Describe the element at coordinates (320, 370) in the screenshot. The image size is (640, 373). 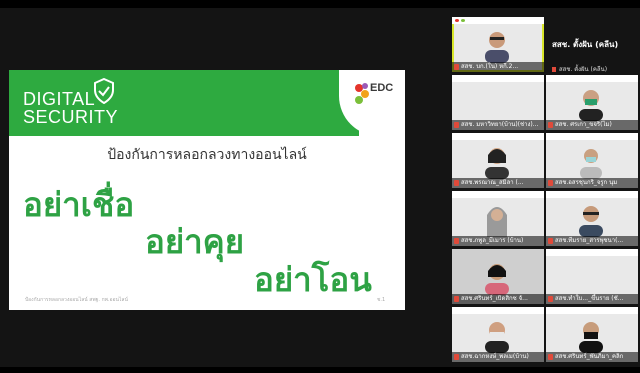
I see `meeting-bottom-bar` at that location.